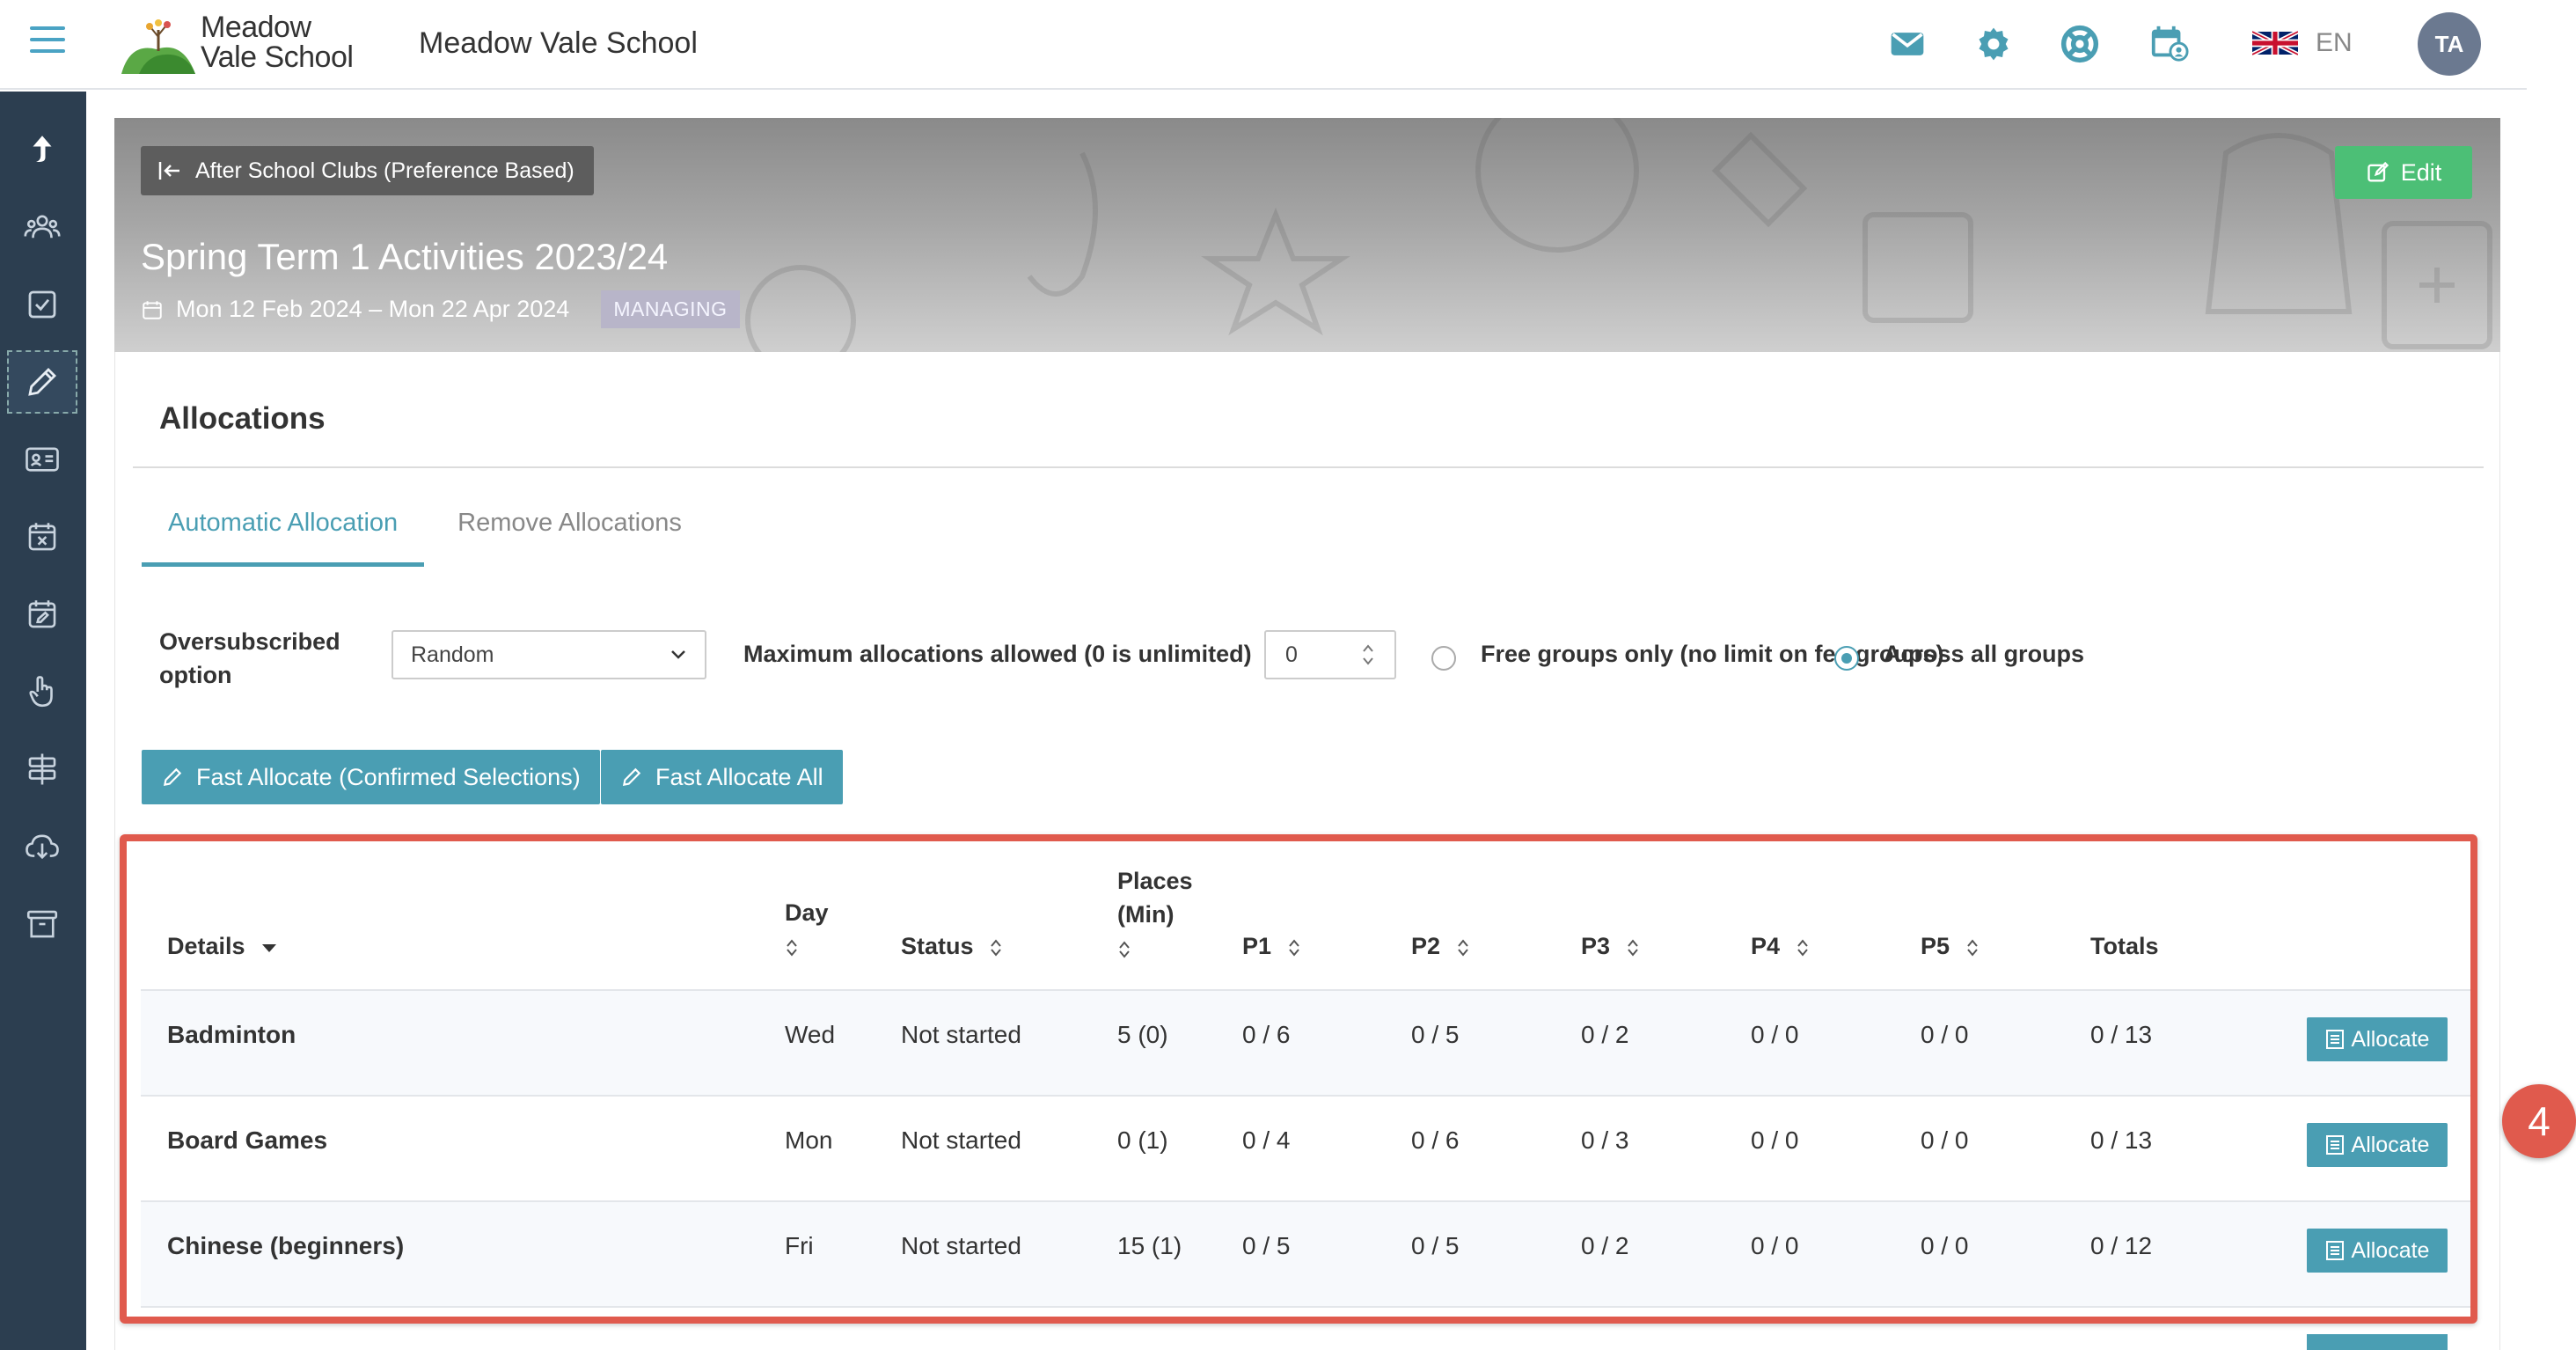  I want to click on day-header-label: Day, so click(807, 913).